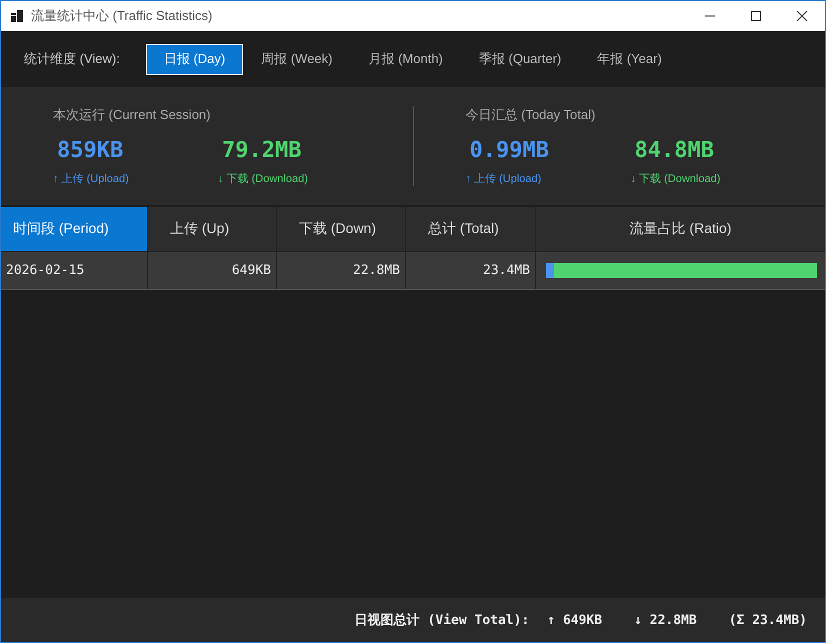 The image size is (826, 643). Describe the element at coordinates (122, 16) in the screenshot. I see `window-title: 流量统计中心 (Traffic Statistics)` at that location.